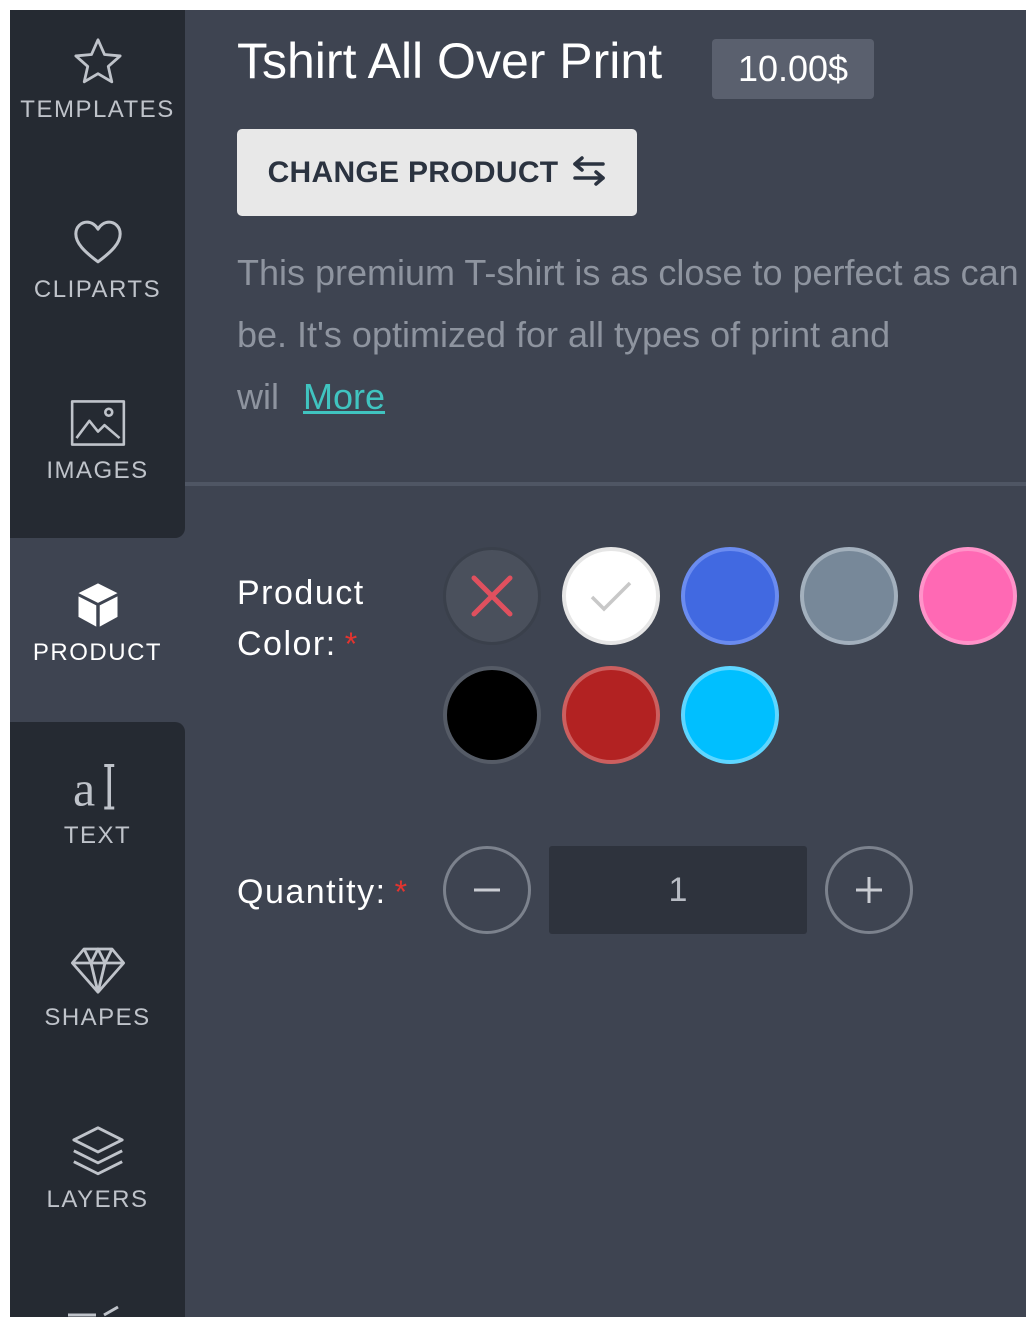 Image resolution: width=1026 pixels, height=1317 pixels. I want to click on product-color-label-line1: Product, so click(301, 593).